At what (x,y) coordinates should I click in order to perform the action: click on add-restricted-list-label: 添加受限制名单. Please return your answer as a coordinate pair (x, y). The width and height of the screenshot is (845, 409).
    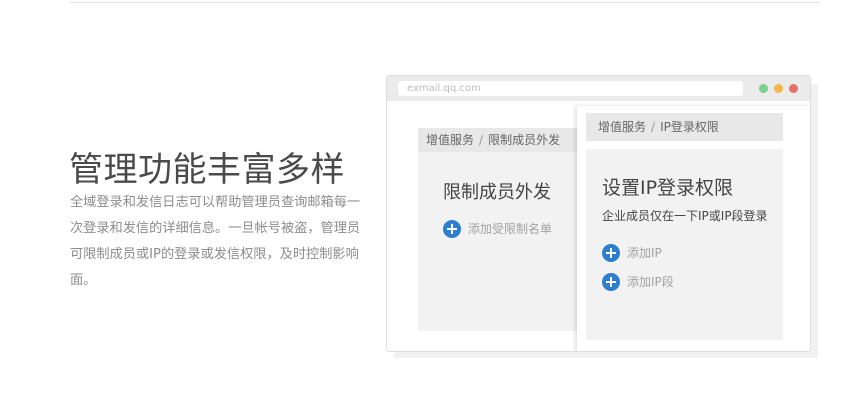
    Looking at the image, I should click on (510, 229).